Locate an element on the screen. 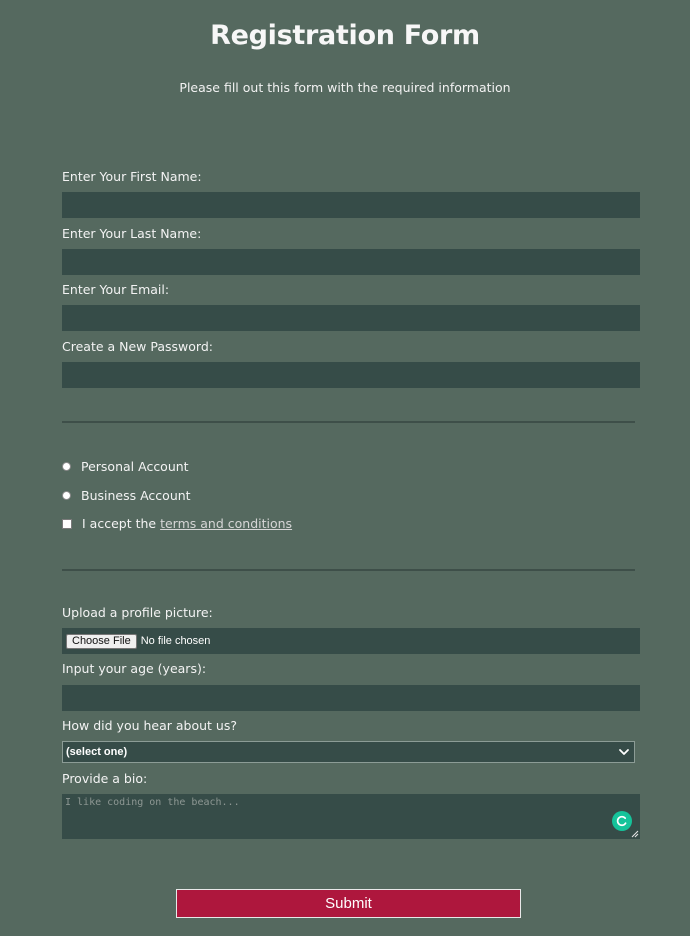 Image resolution: width=690 pixels, height=936 pixels. chevron-down-icon is located at coordinates (624, 752).